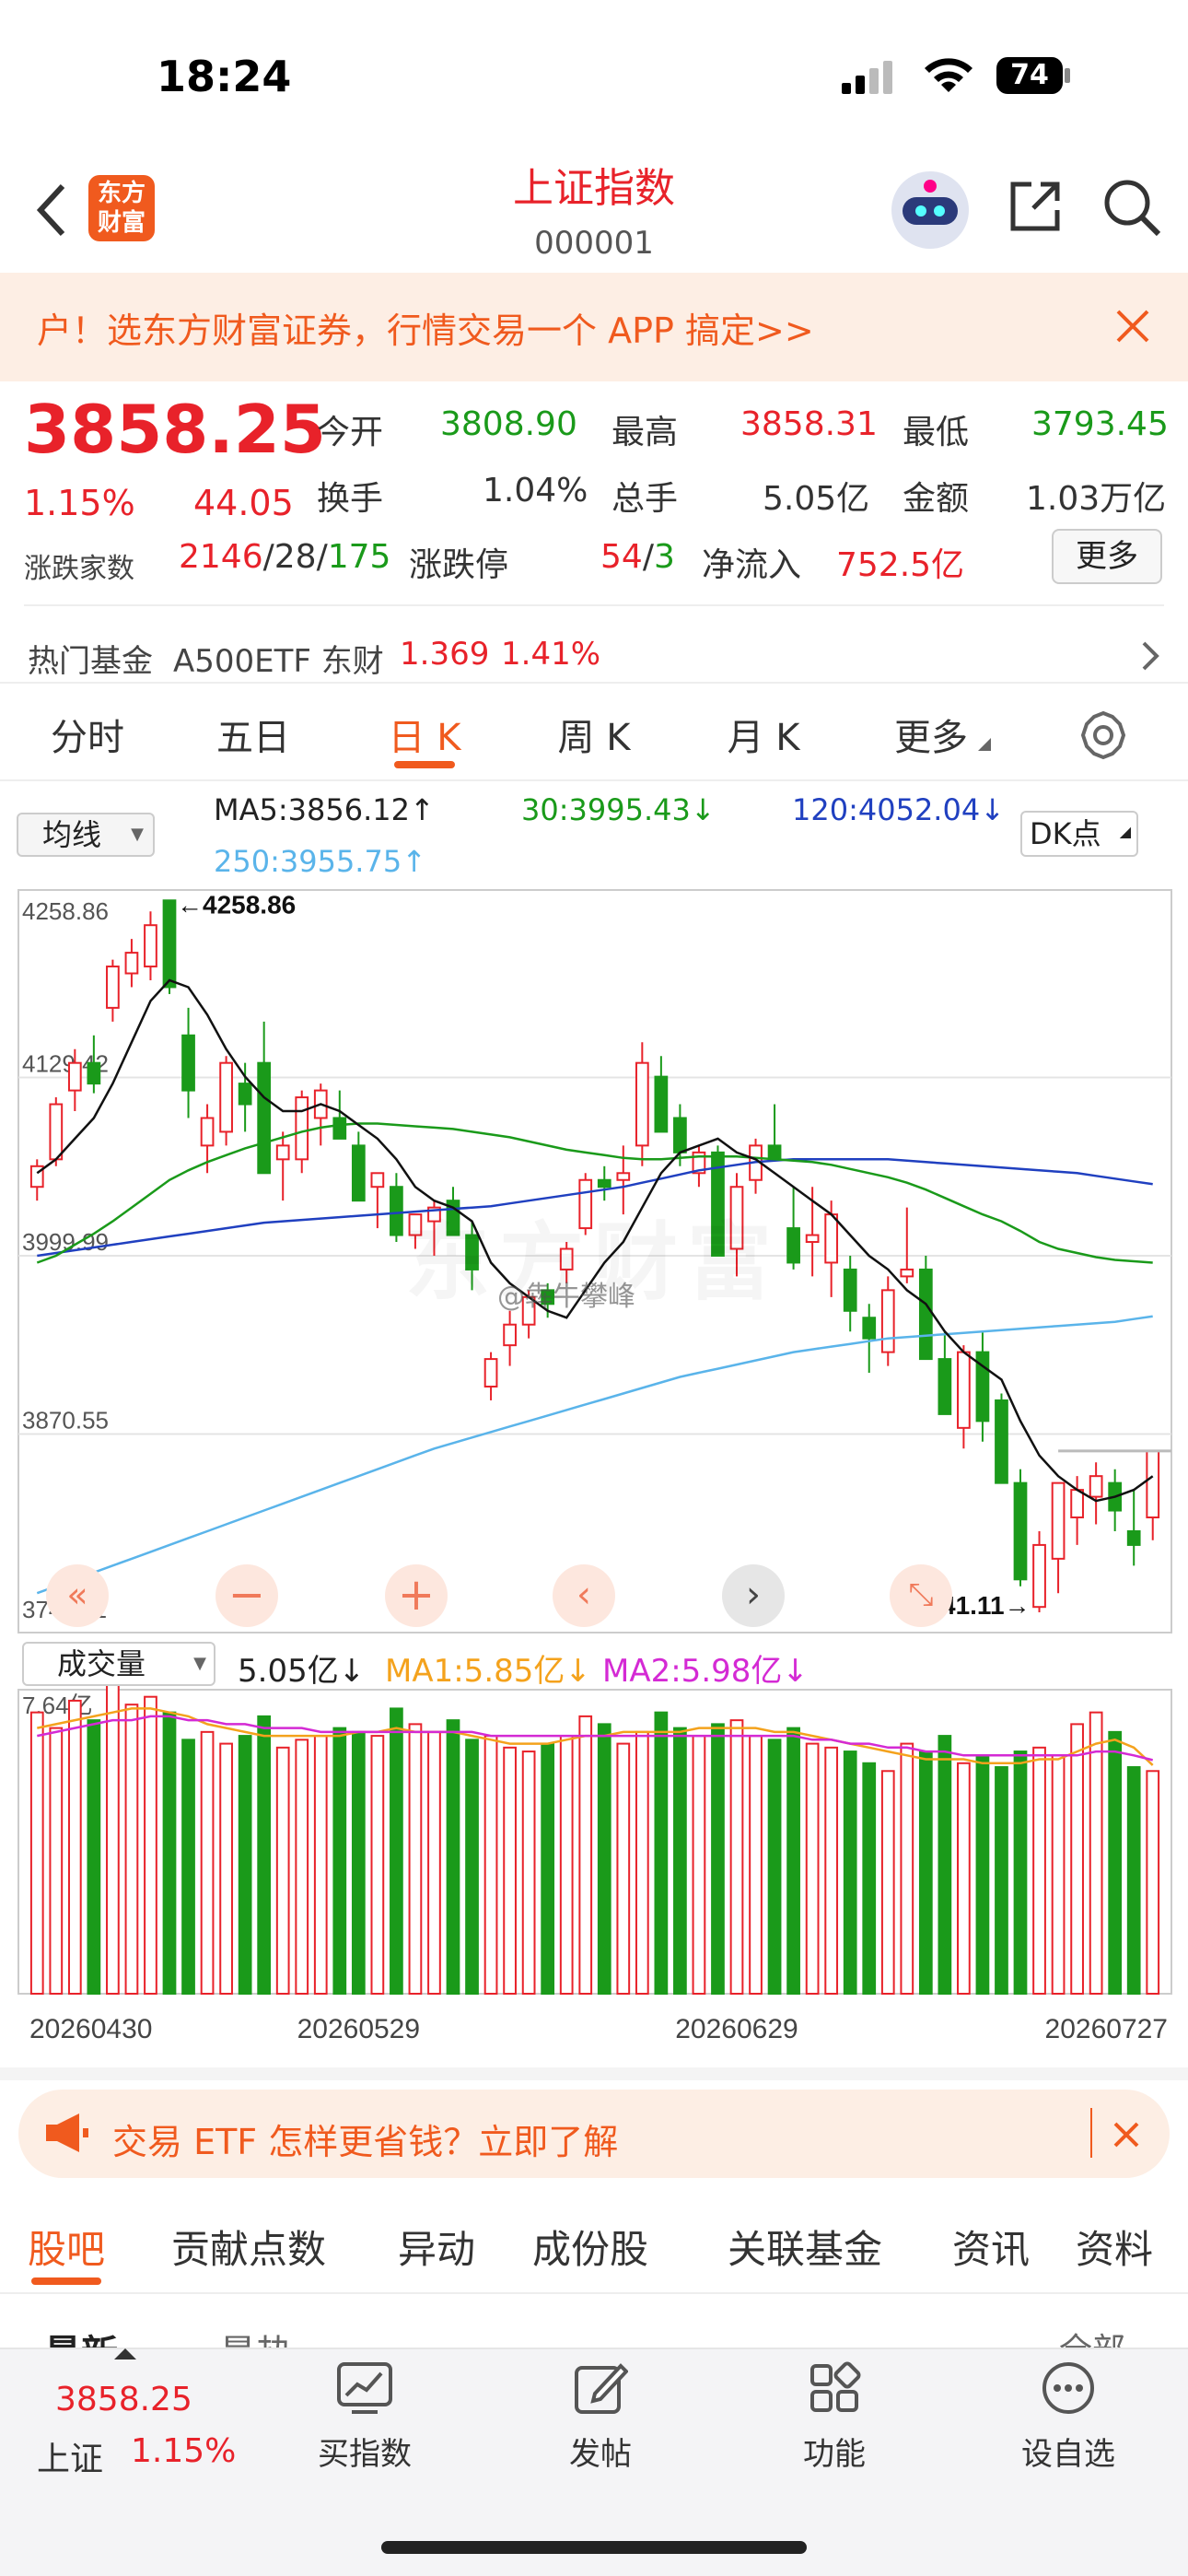 This screenshot has height=2576, width=1188. Describe the element at coordinates (816, 499) in the screenshot. I see `volume-value: 5.05亿` at that location.